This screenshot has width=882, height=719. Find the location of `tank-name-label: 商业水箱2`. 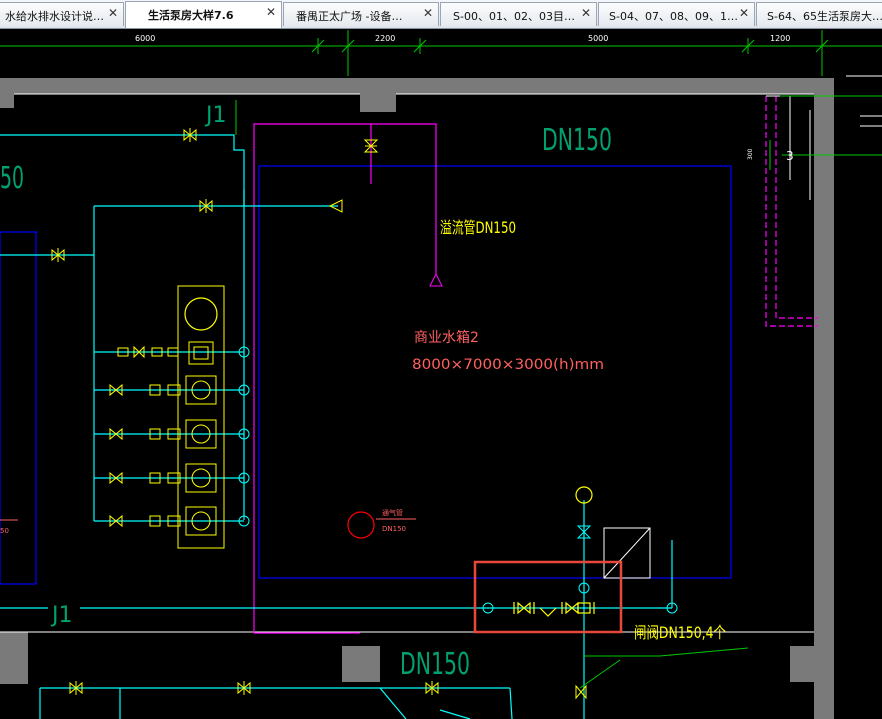

tank-name-label: 商业水箱2 is located at coordinates (446, 338).